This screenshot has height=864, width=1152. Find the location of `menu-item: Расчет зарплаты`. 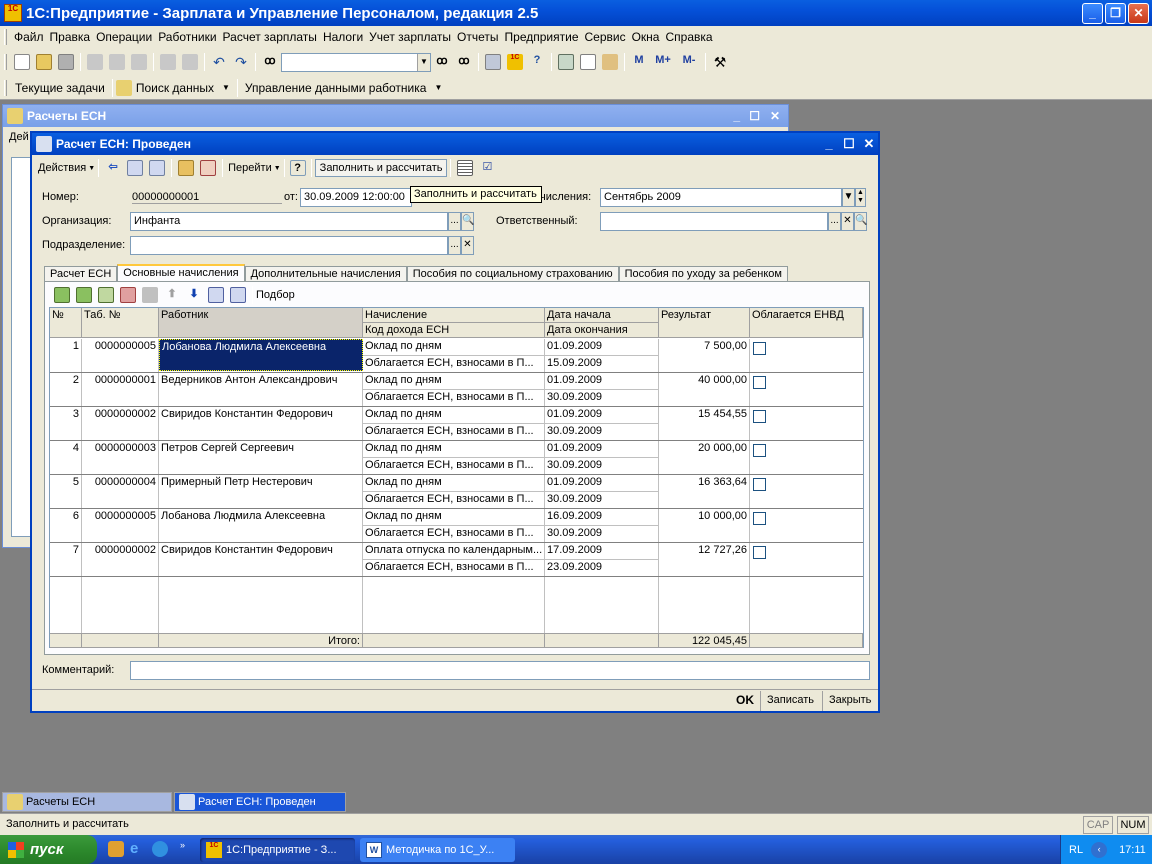

menu-item: Расчет зарплаты is located at coordinates (270, 37).